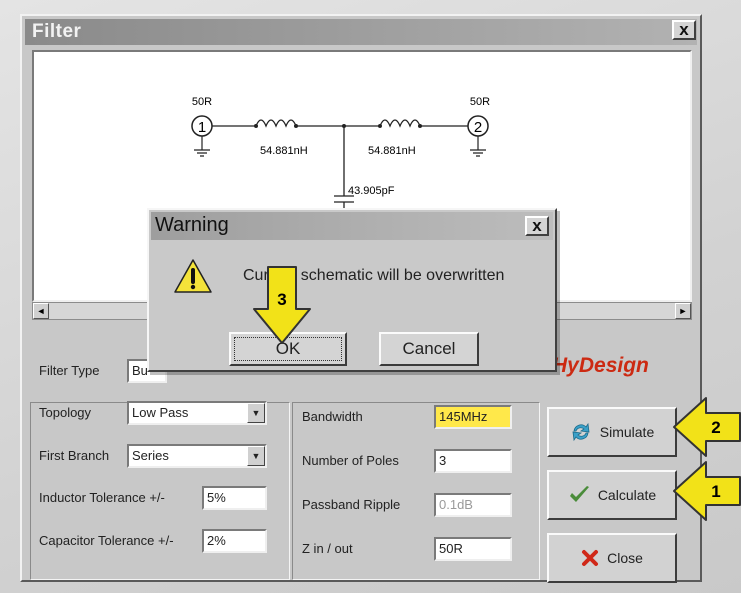 The image size is (741, 593). What do you see at coordinates (234, 498) in the screenshot?
I see `inductor-tolerance-input: 5%` at bounding box center [234, 498].